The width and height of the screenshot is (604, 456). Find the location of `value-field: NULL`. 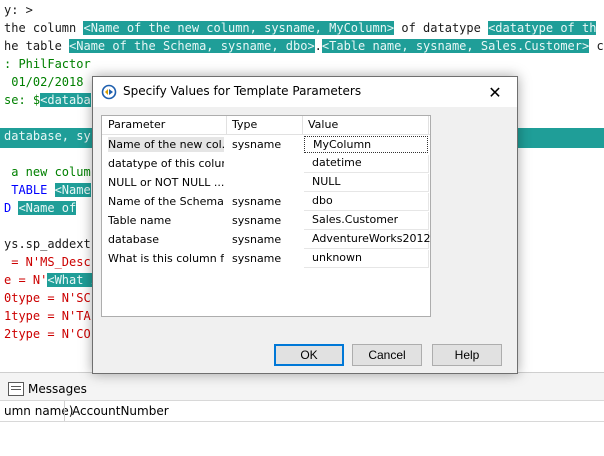

value-field: NULL is located at coordinates (366, 183).